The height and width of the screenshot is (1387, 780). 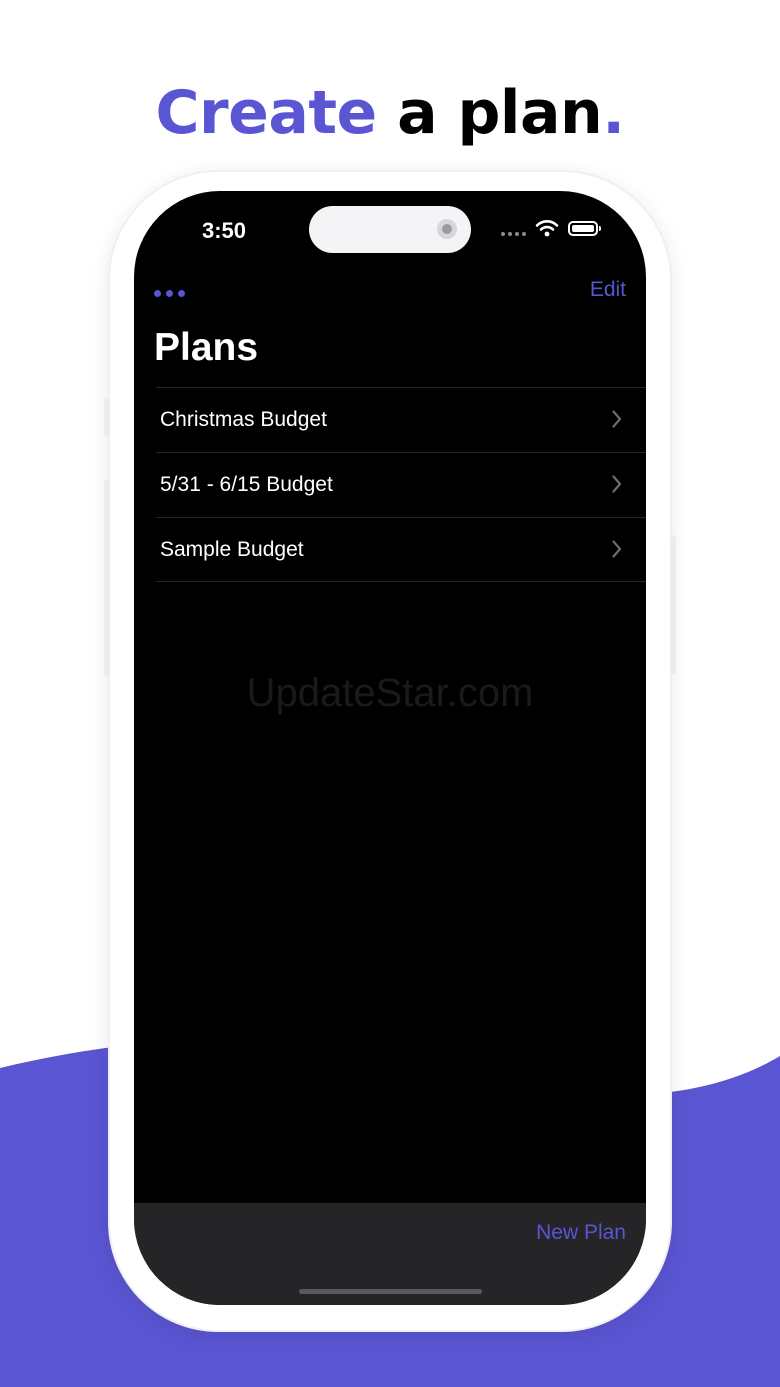 I want to click on watermark: UpdateStar.com, so click(x=390, y=693).